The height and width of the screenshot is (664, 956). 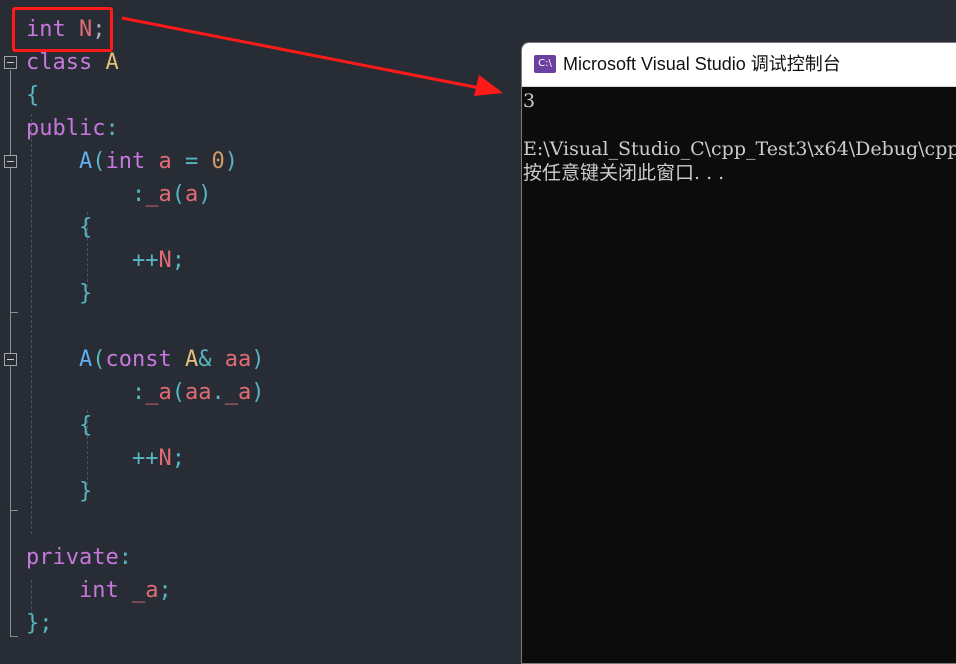 I want to click on console-titlebar: C:\ Microsoft Visual Studio 调试控制台, so click(x=739, y=65).